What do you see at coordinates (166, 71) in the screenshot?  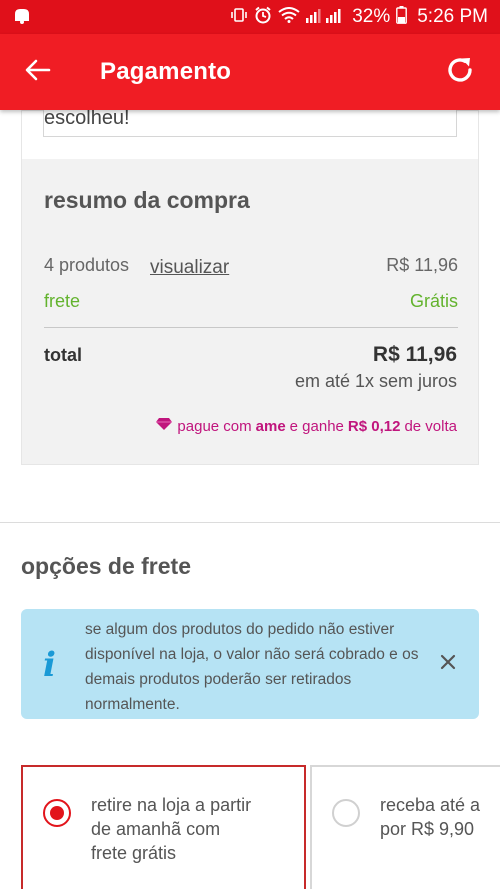 I see `page-title: Pagamento` at bounding box center [166, 71].